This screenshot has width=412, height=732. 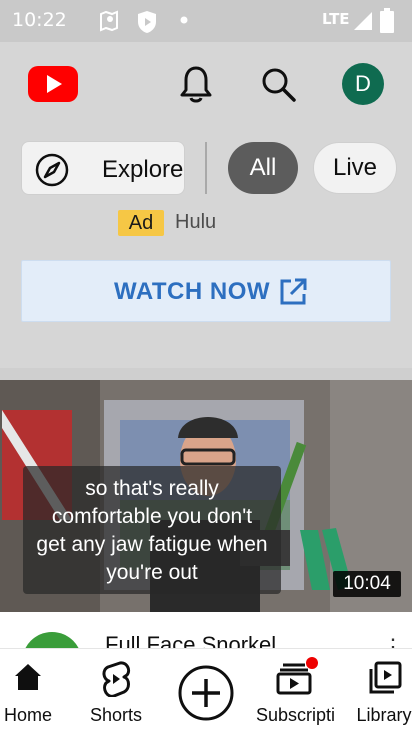 I want to click on app-bar: D, so click(x=206, y=86).